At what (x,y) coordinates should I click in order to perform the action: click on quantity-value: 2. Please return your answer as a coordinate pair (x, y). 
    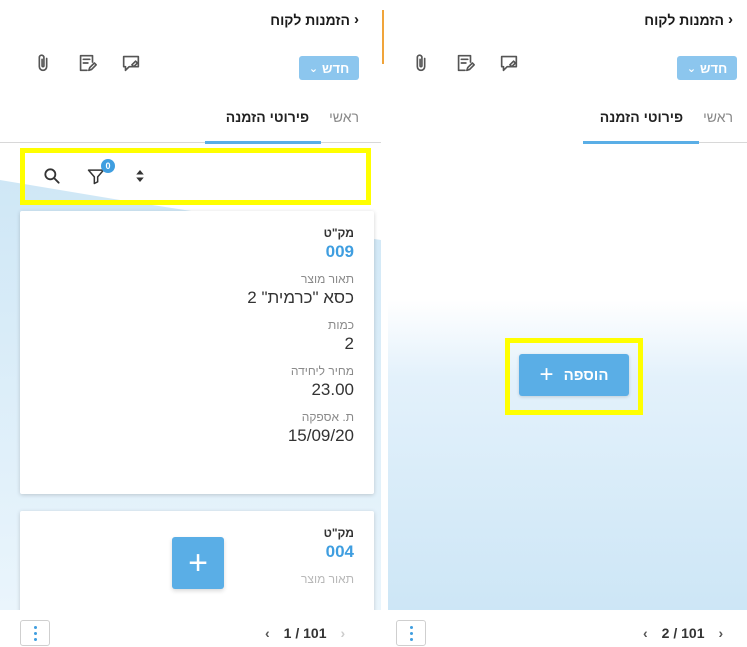
    Looking at the image, I should click on (349, 343).